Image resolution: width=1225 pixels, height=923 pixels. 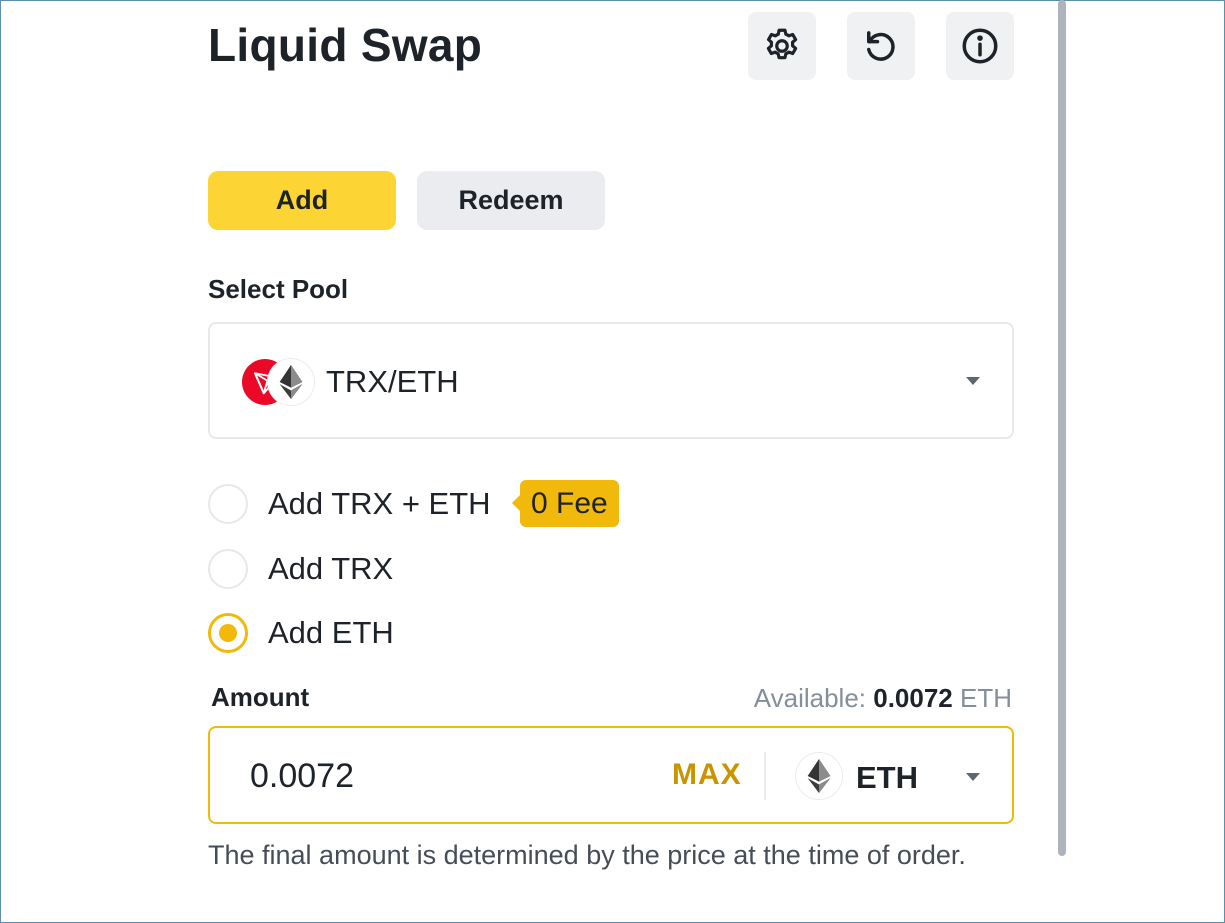 What do you see at coordinates (379, 503) in the screenshot?
I see `option-label: Add TRX + ETH` at bounding box center [379, 503].